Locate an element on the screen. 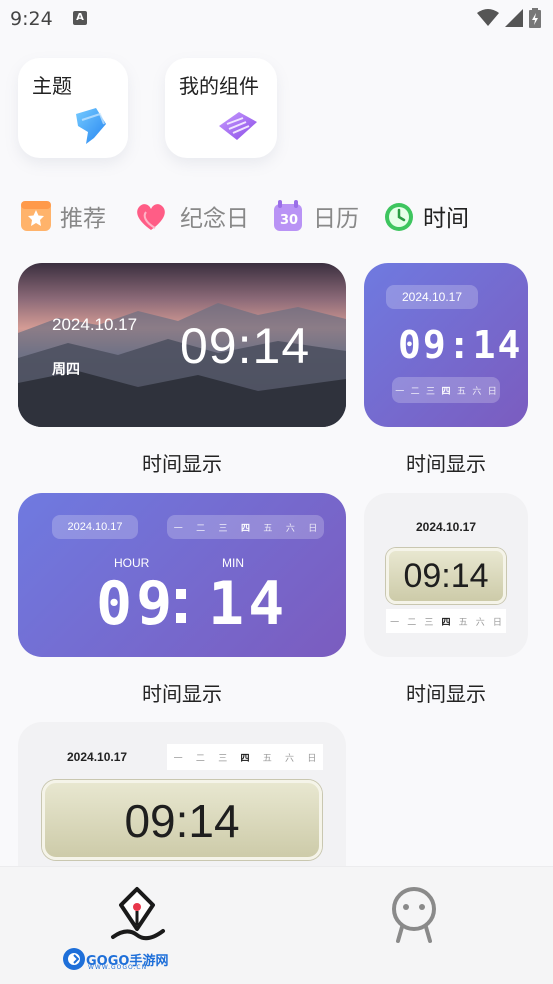 Image resolution: width=553 pixels, height=984 pixels. notification-icon: A is located at coordinates (80, 18).